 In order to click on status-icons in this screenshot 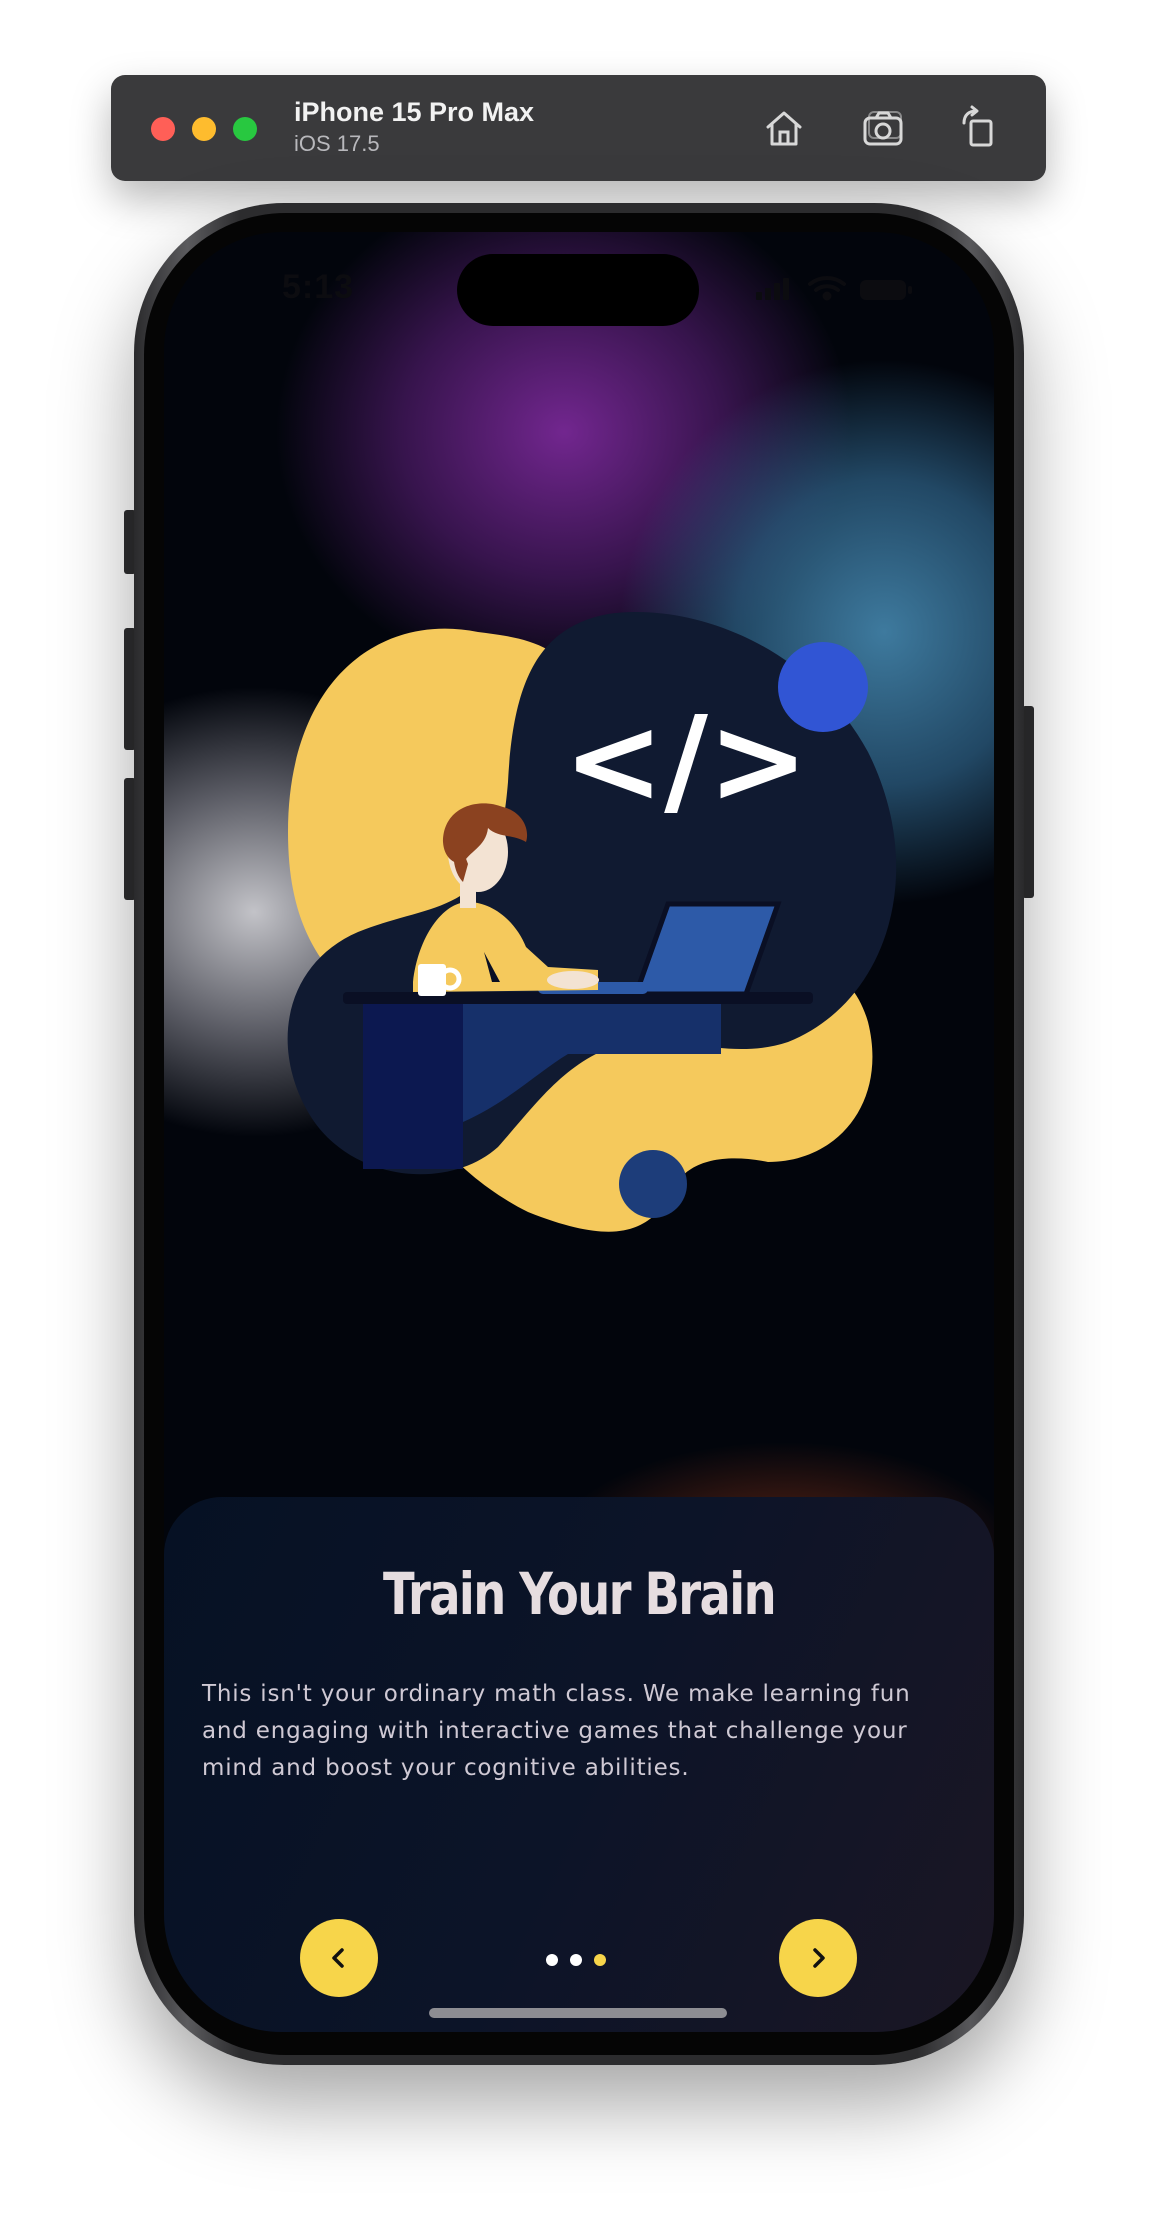, I will do `click(834, 288)`.